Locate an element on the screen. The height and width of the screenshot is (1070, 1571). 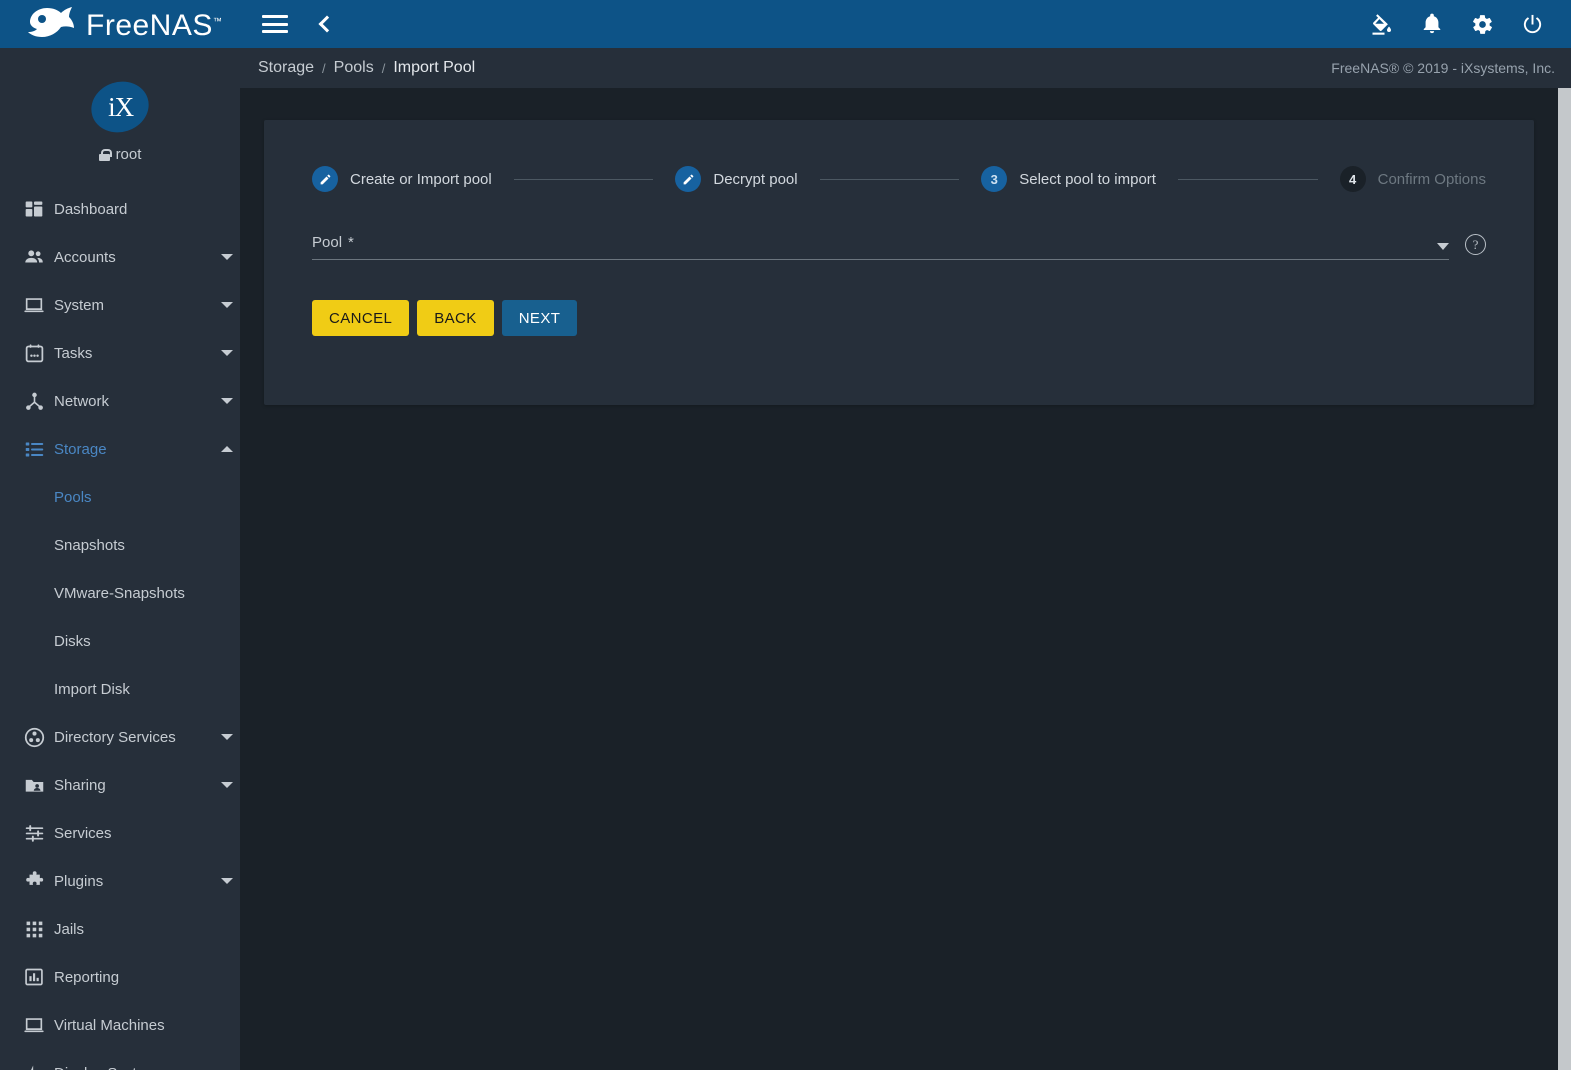
sidebar-item-disks: Disks is located at coordinates (120, 641).